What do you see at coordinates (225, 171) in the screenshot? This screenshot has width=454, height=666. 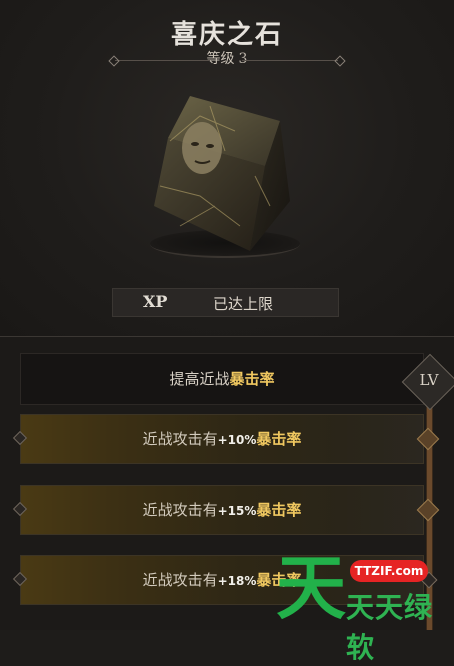 I see `stone-cube-icon` at bounding box center [225, 171].